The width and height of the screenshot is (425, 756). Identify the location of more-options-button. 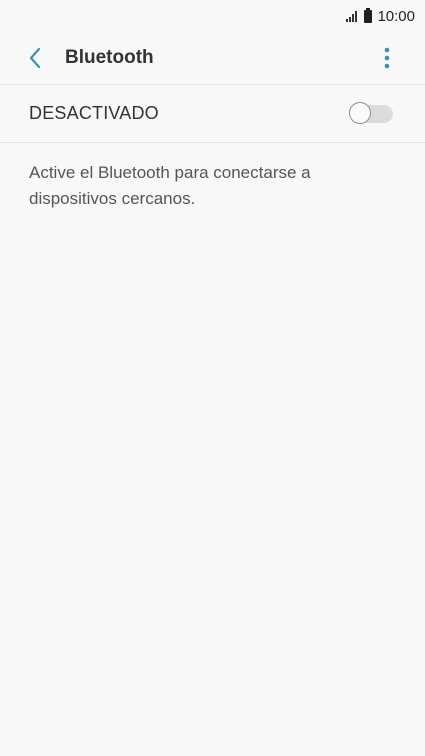
(387, 58).